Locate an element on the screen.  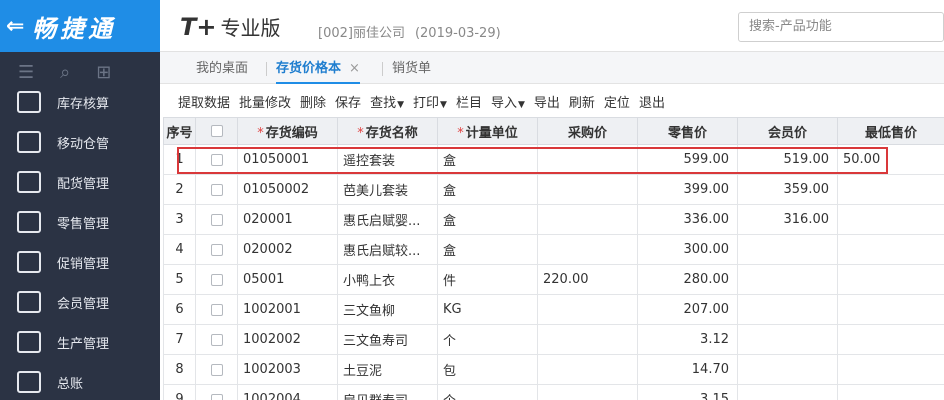
cell-code: 1002003 is located at coordinates (287, 369).